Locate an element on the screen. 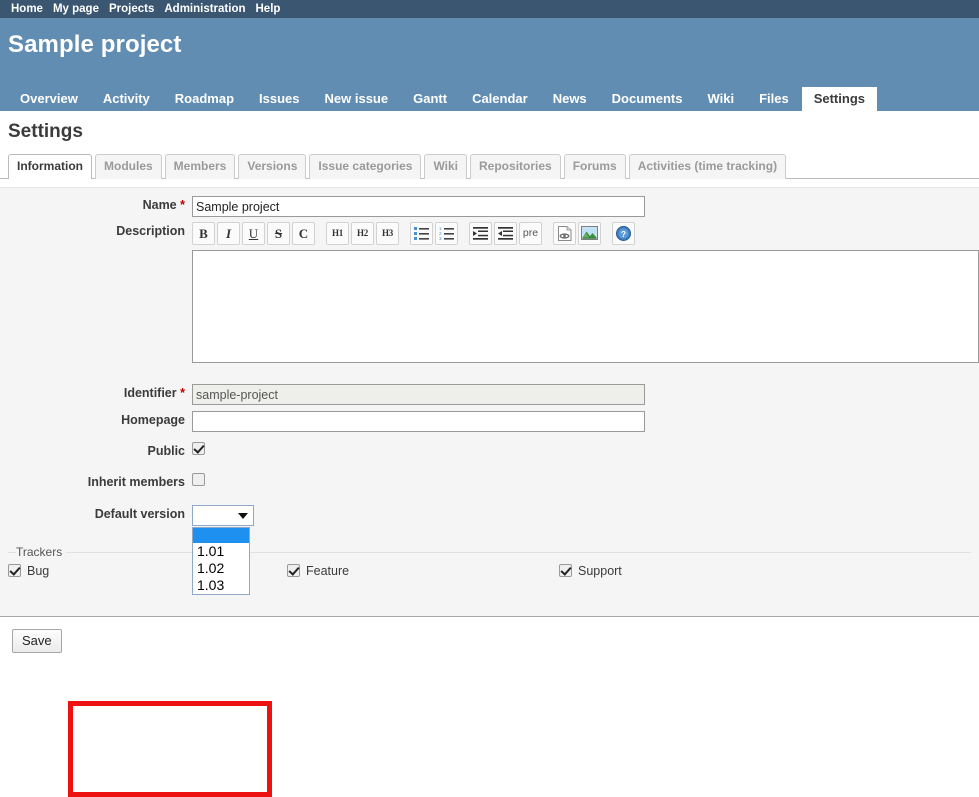 Image resolution: width=979 pixels, height=797 pixels. strikethrough-icon: S is located at coordinates (278, 233).